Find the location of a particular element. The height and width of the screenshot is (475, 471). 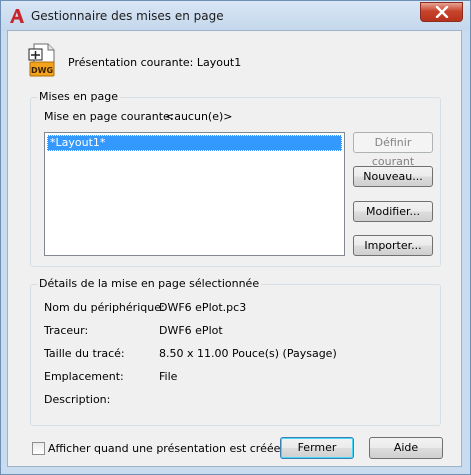

title-bar: Gestionnaire des mises en page is located at coordinates (235, 16).